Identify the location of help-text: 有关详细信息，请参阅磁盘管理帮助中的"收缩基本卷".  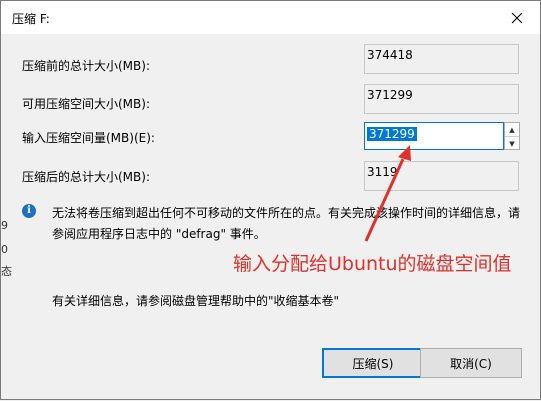
(196, 301).